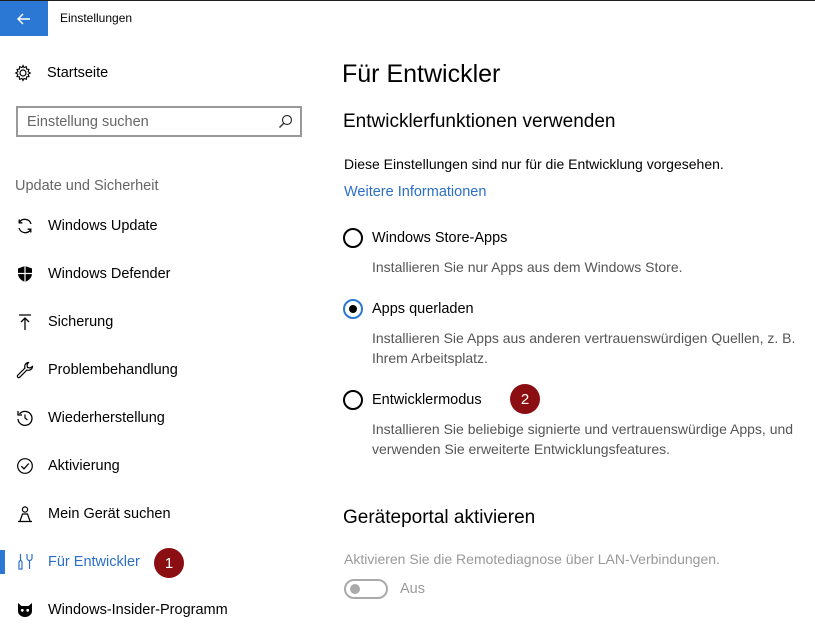  I want to click on sidebar-item-label: Windows Defender, so click(109, 274).